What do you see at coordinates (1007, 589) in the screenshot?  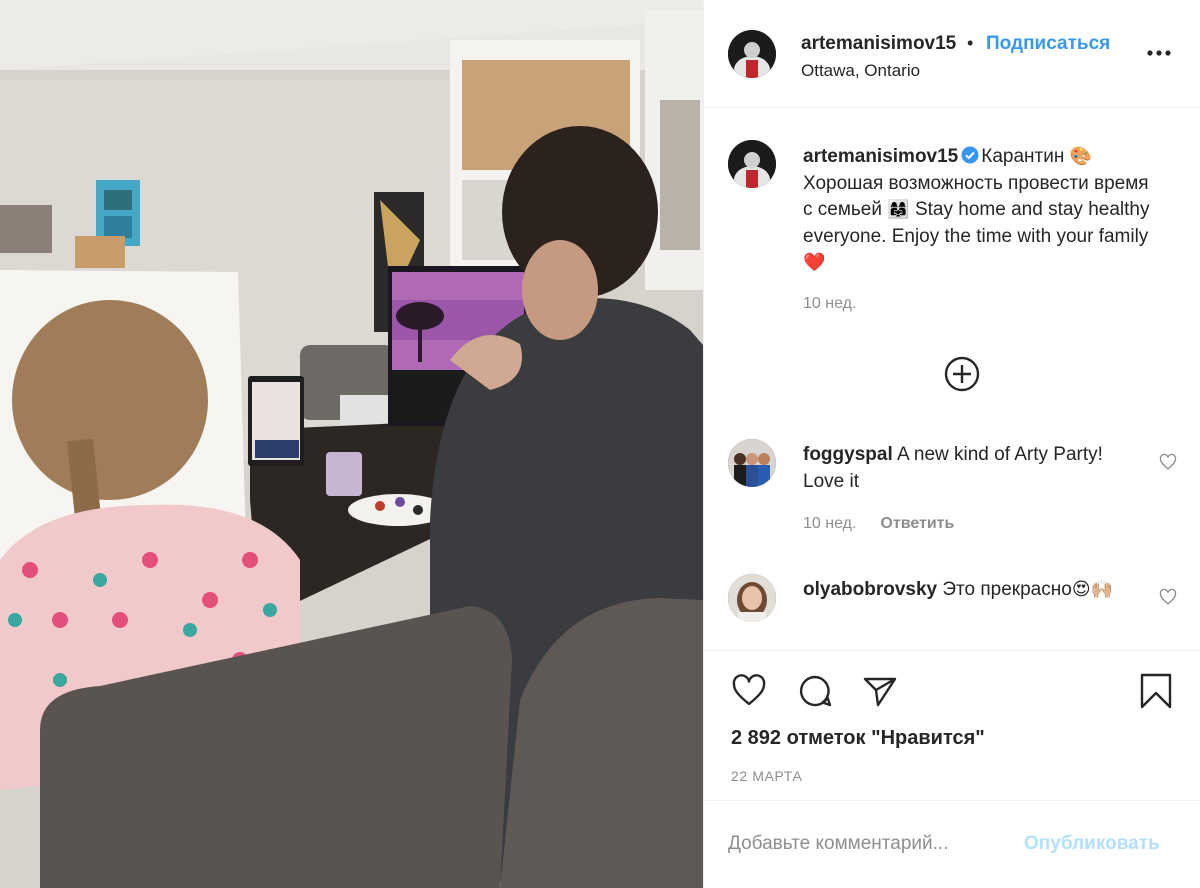 I see `comment-body: Это прекрасно` at bounding box center [1007, 589].